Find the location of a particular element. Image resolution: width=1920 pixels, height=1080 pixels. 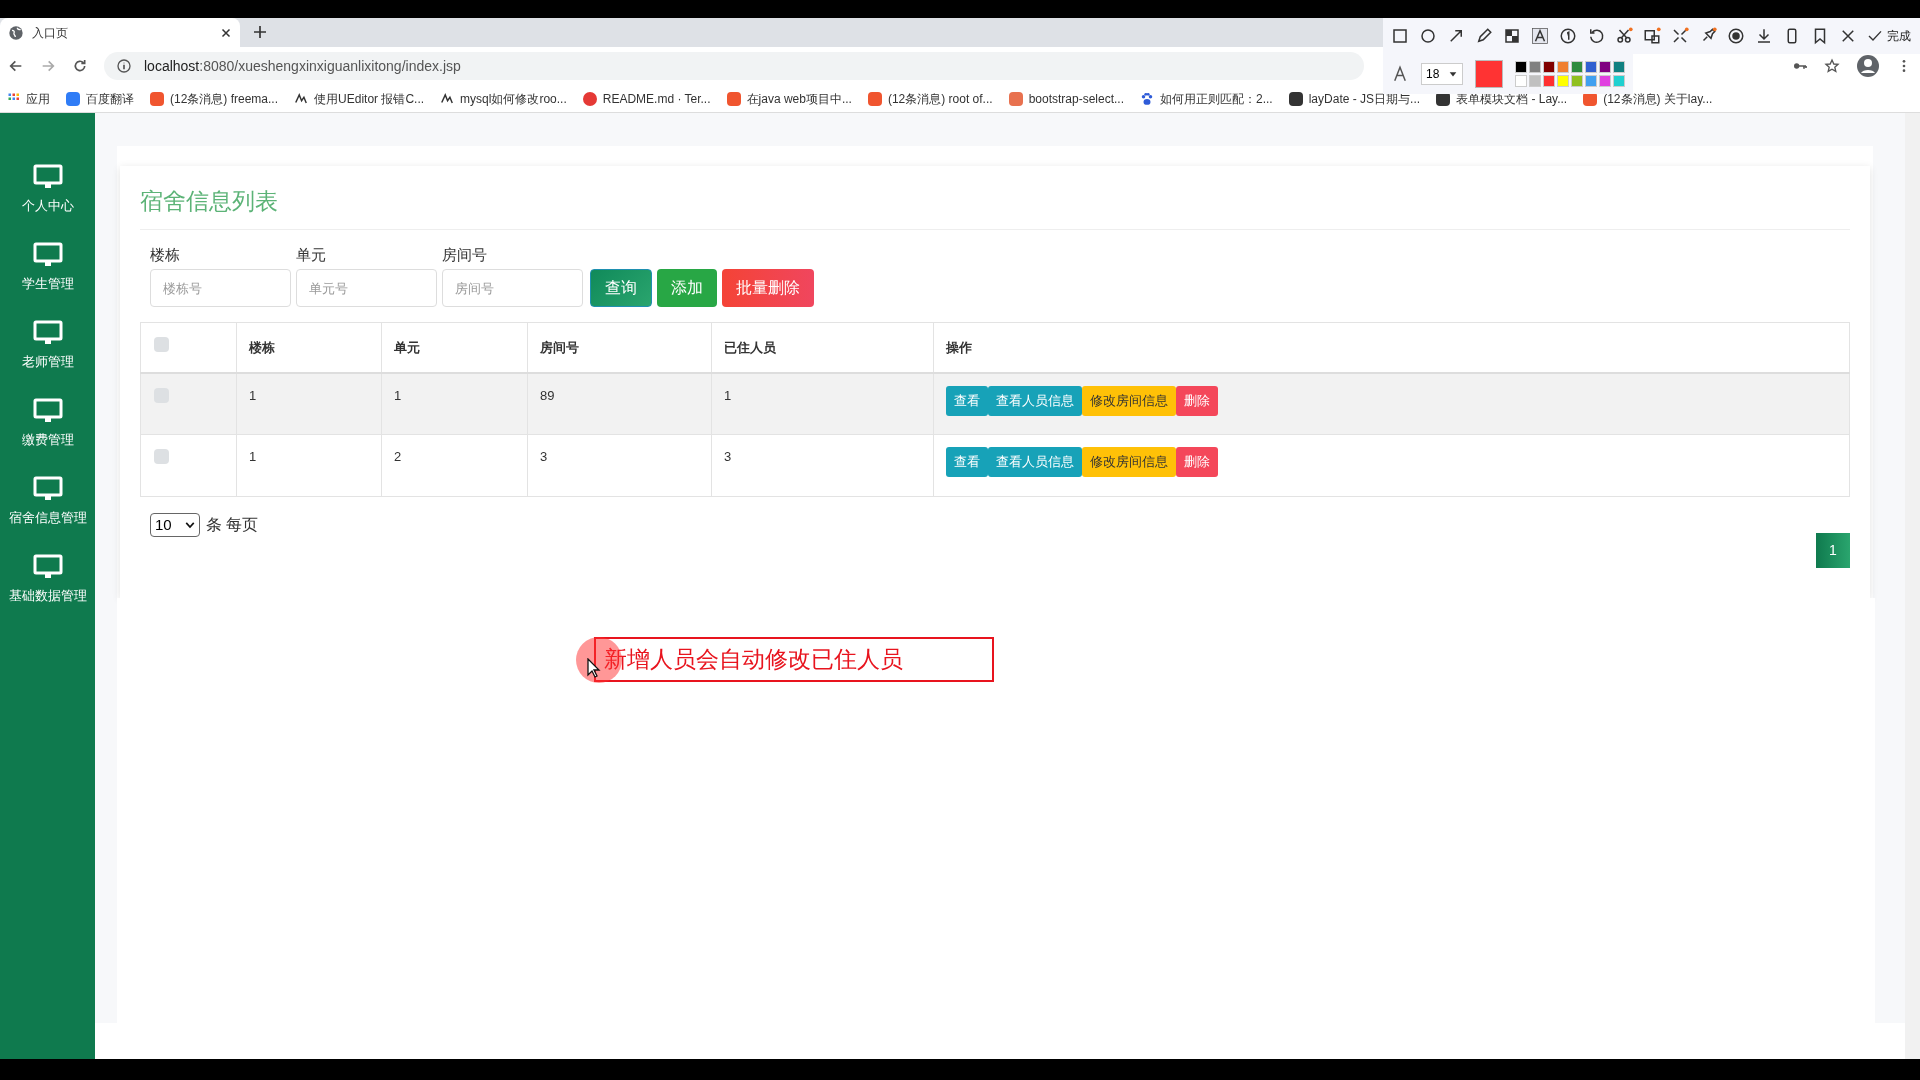

bookmark: 百度翻译 is located at coordinates (100, 98).